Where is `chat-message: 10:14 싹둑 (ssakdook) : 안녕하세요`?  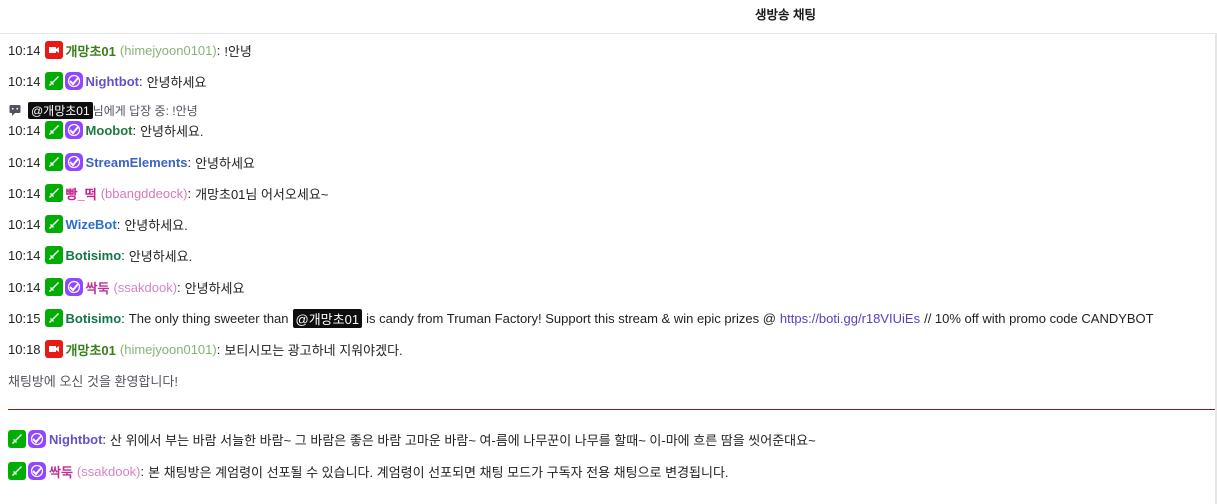
chat-message: 10:14 싹둑 (ssakdook) : 안녕하세요 is located at coordinates (126, 287).